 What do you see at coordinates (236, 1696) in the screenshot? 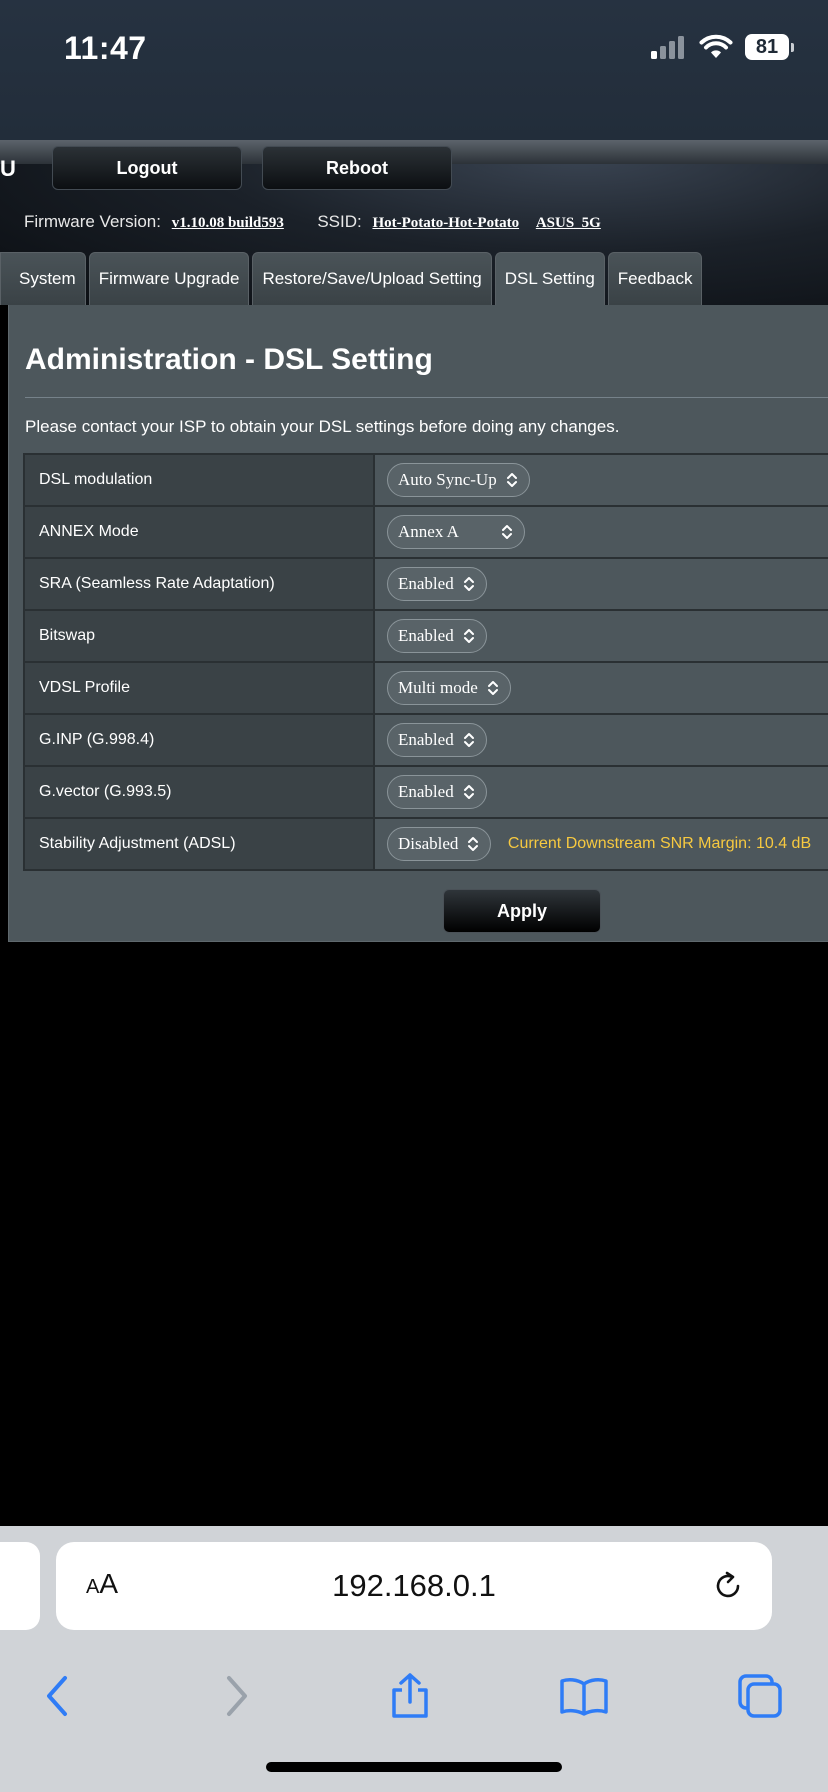
I see `forward-icon` at bounding box center [236, 1696].